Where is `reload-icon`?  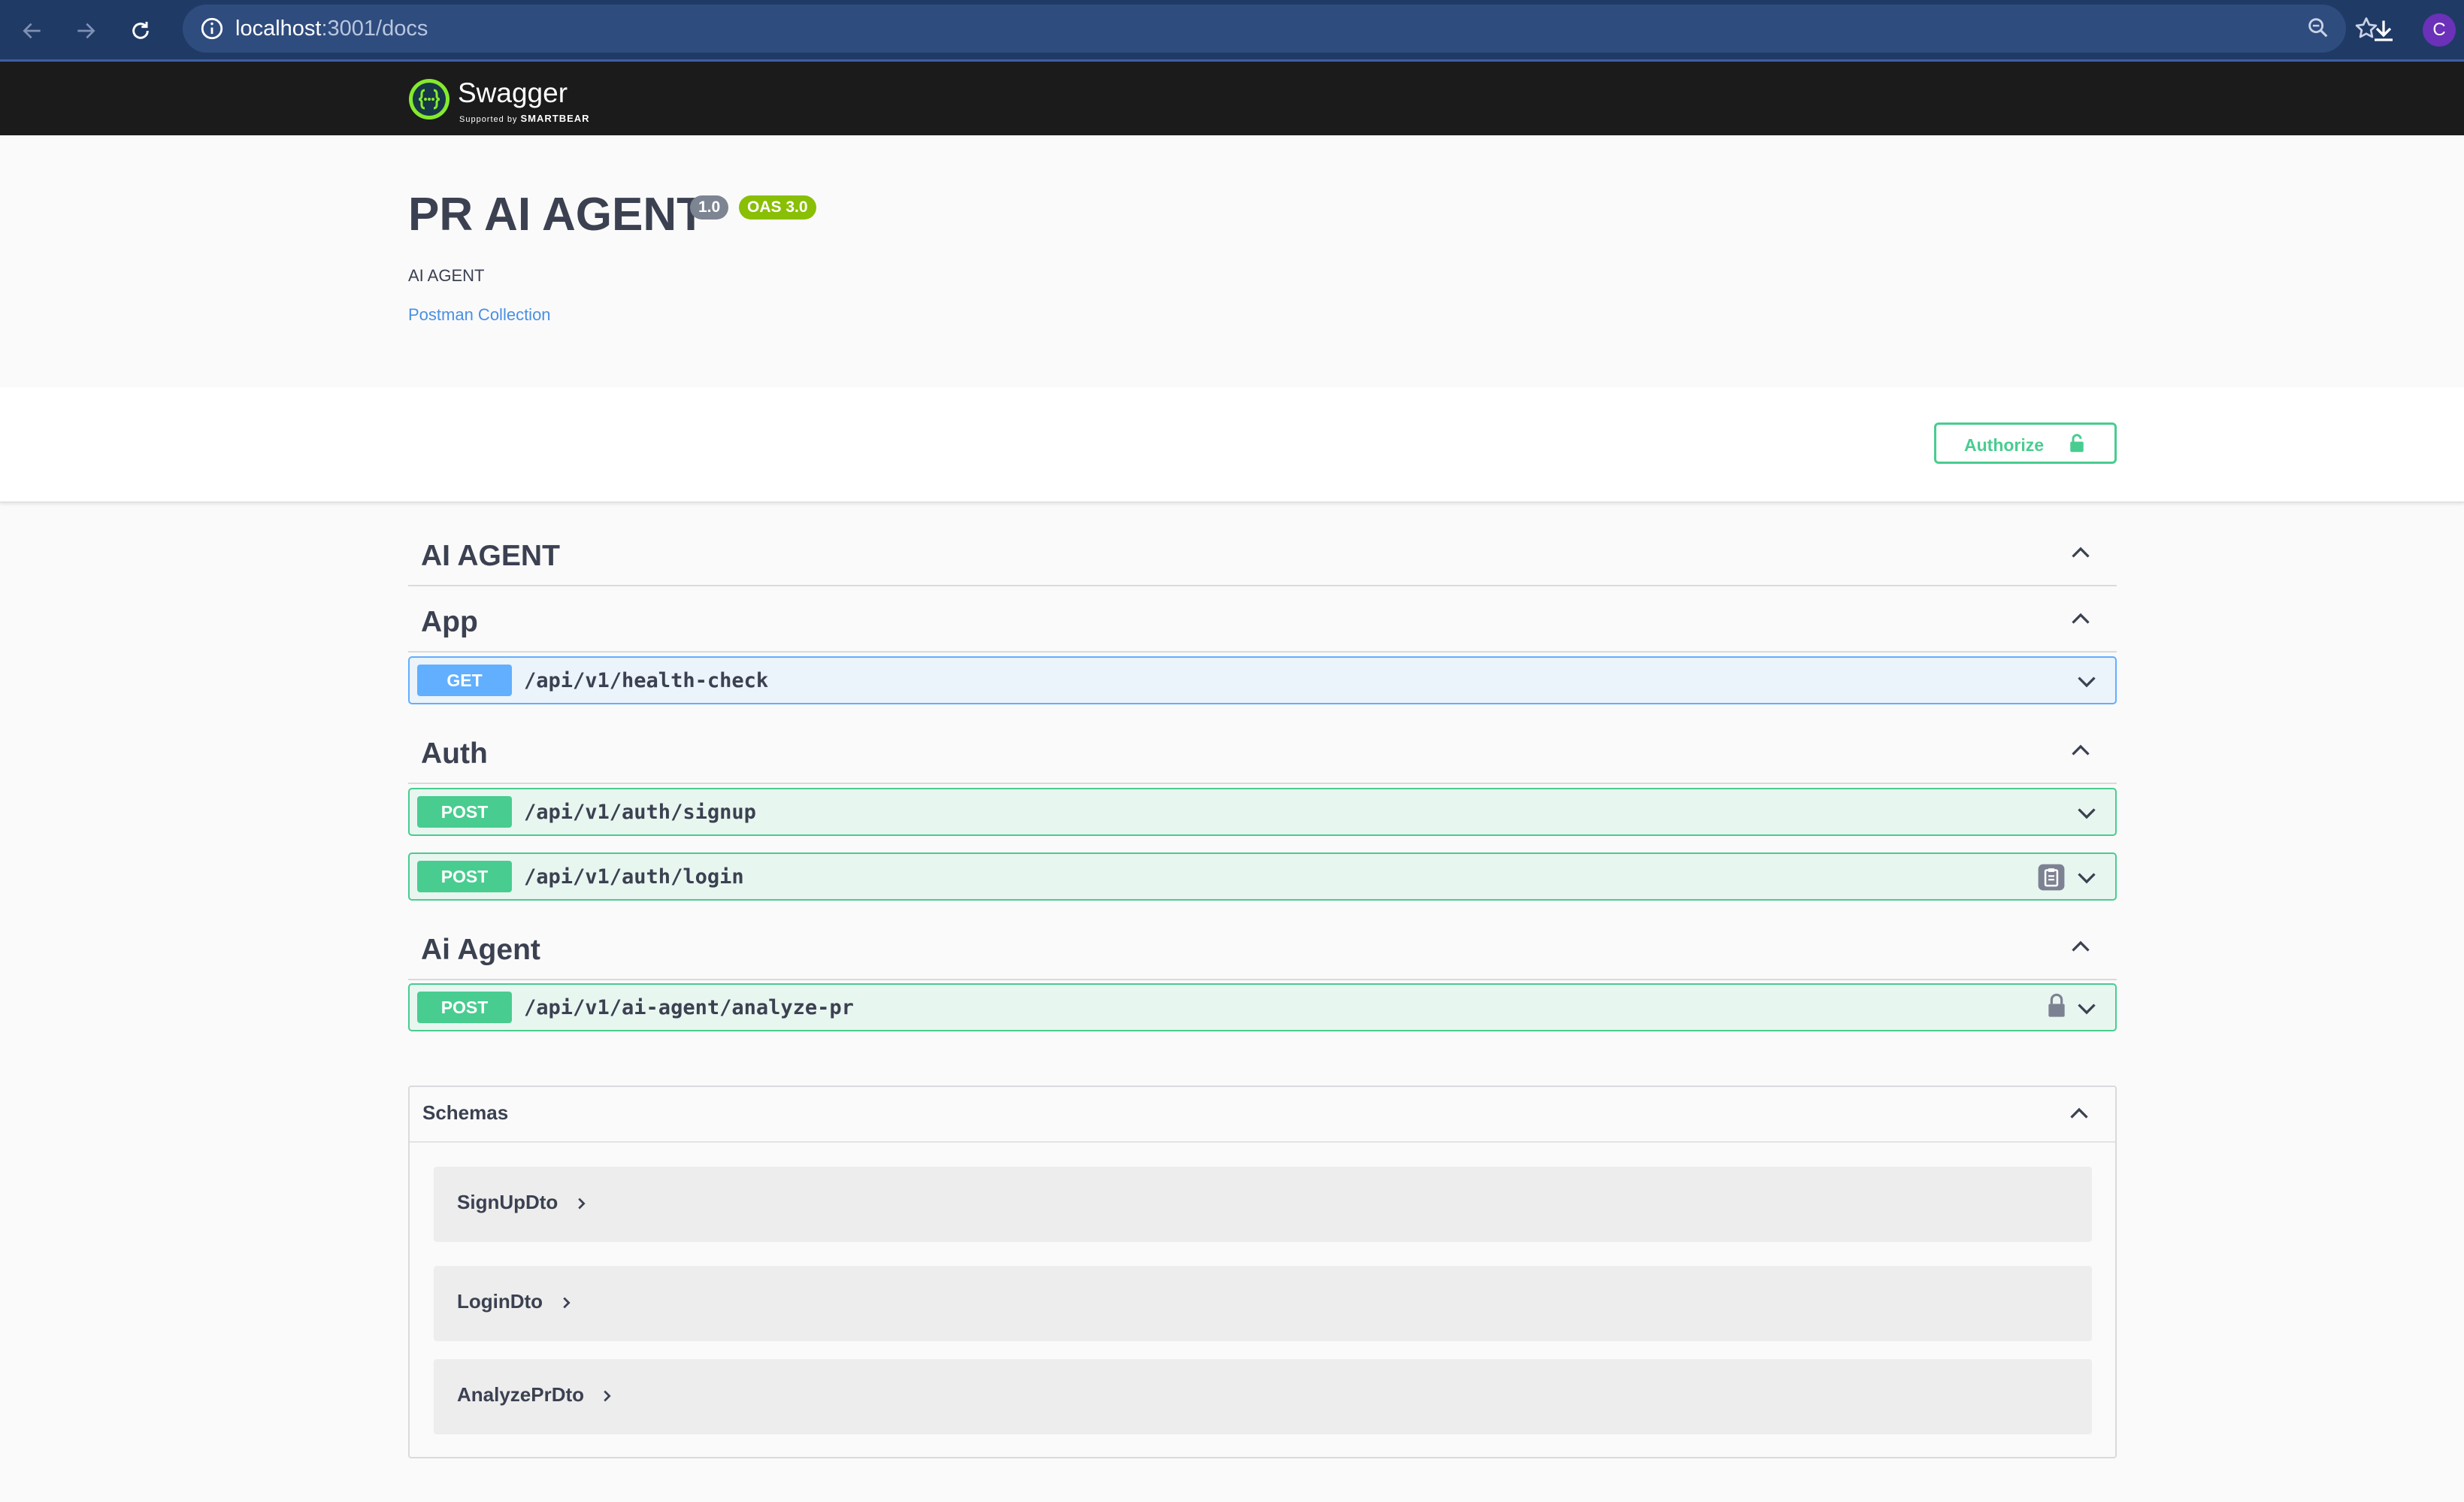 reload-icon is located at coordinates (140, 31).